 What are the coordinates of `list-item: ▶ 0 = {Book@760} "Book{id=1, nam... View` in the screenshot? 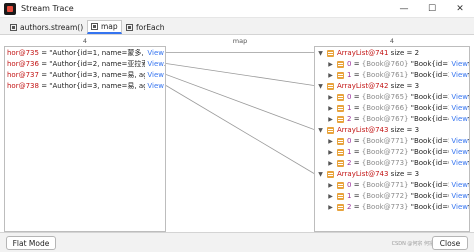 It's located at (392, 64).